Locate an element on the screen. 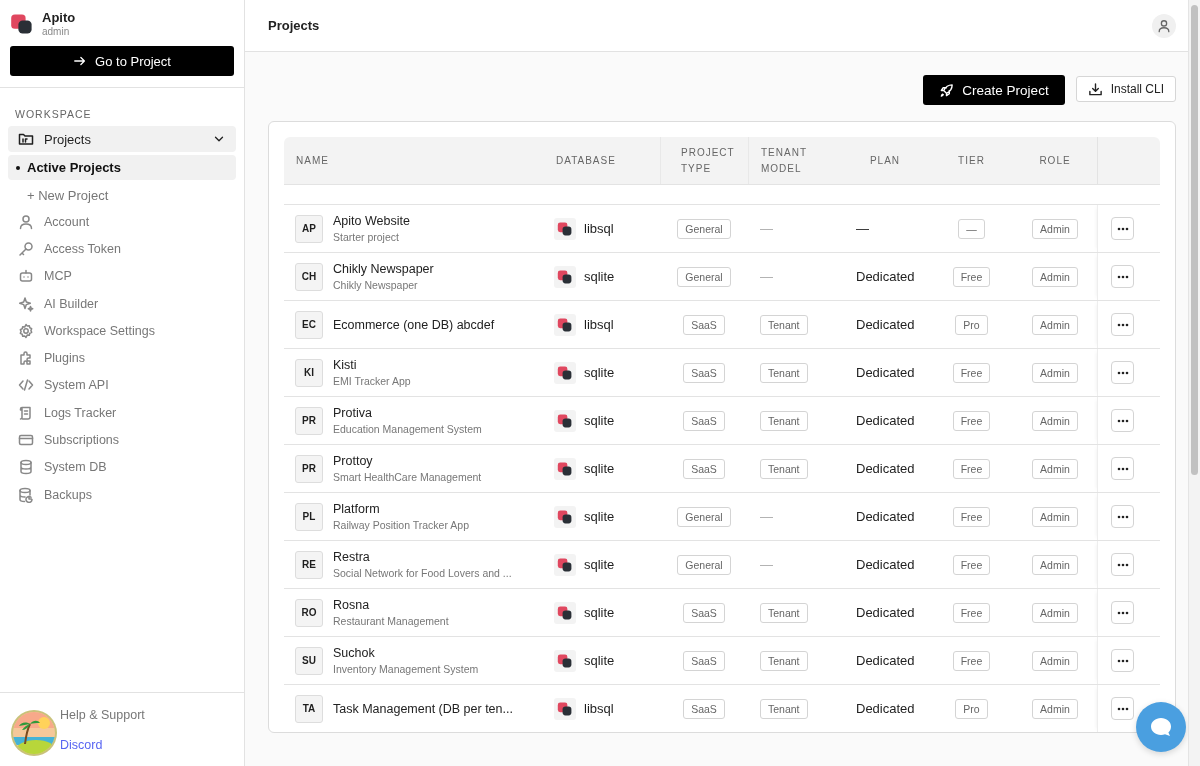  sidebar-item: Access Token is located at coordinates (122, 249).